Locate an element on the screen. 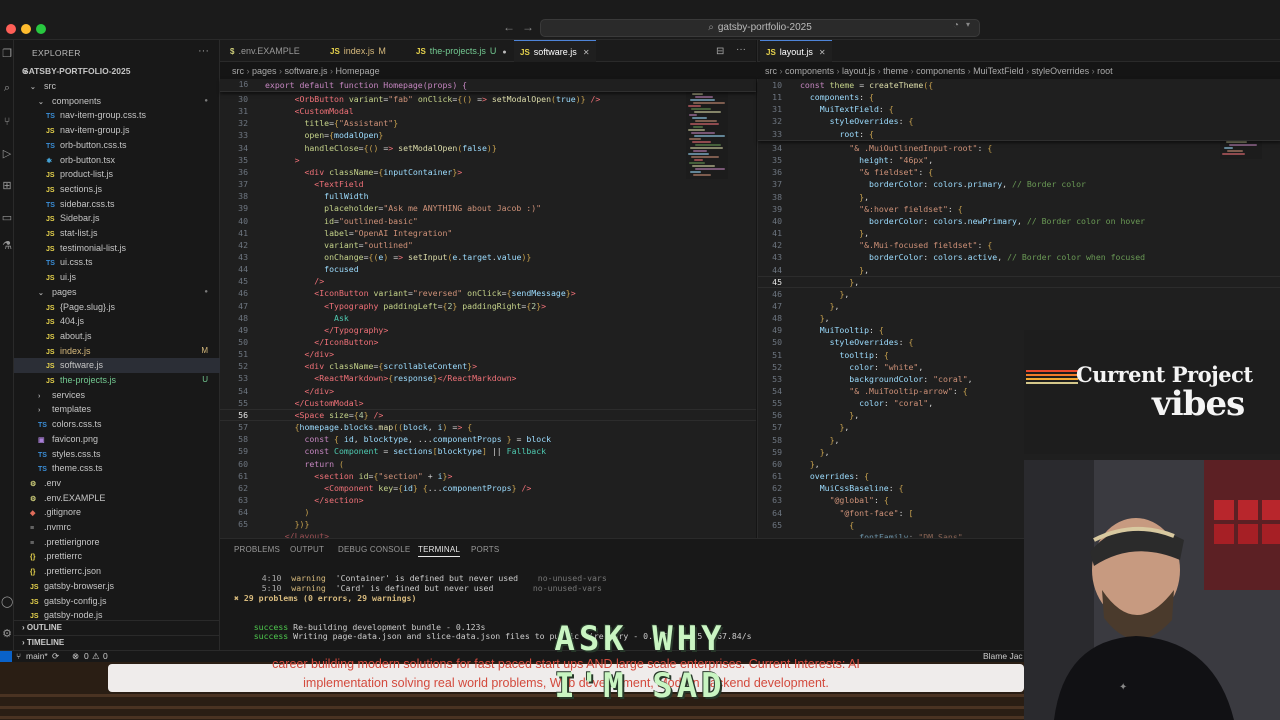 This screenshot has width=1280, height=720. remote-explorer-icon: ▭ is located at coordinates (7, 218).